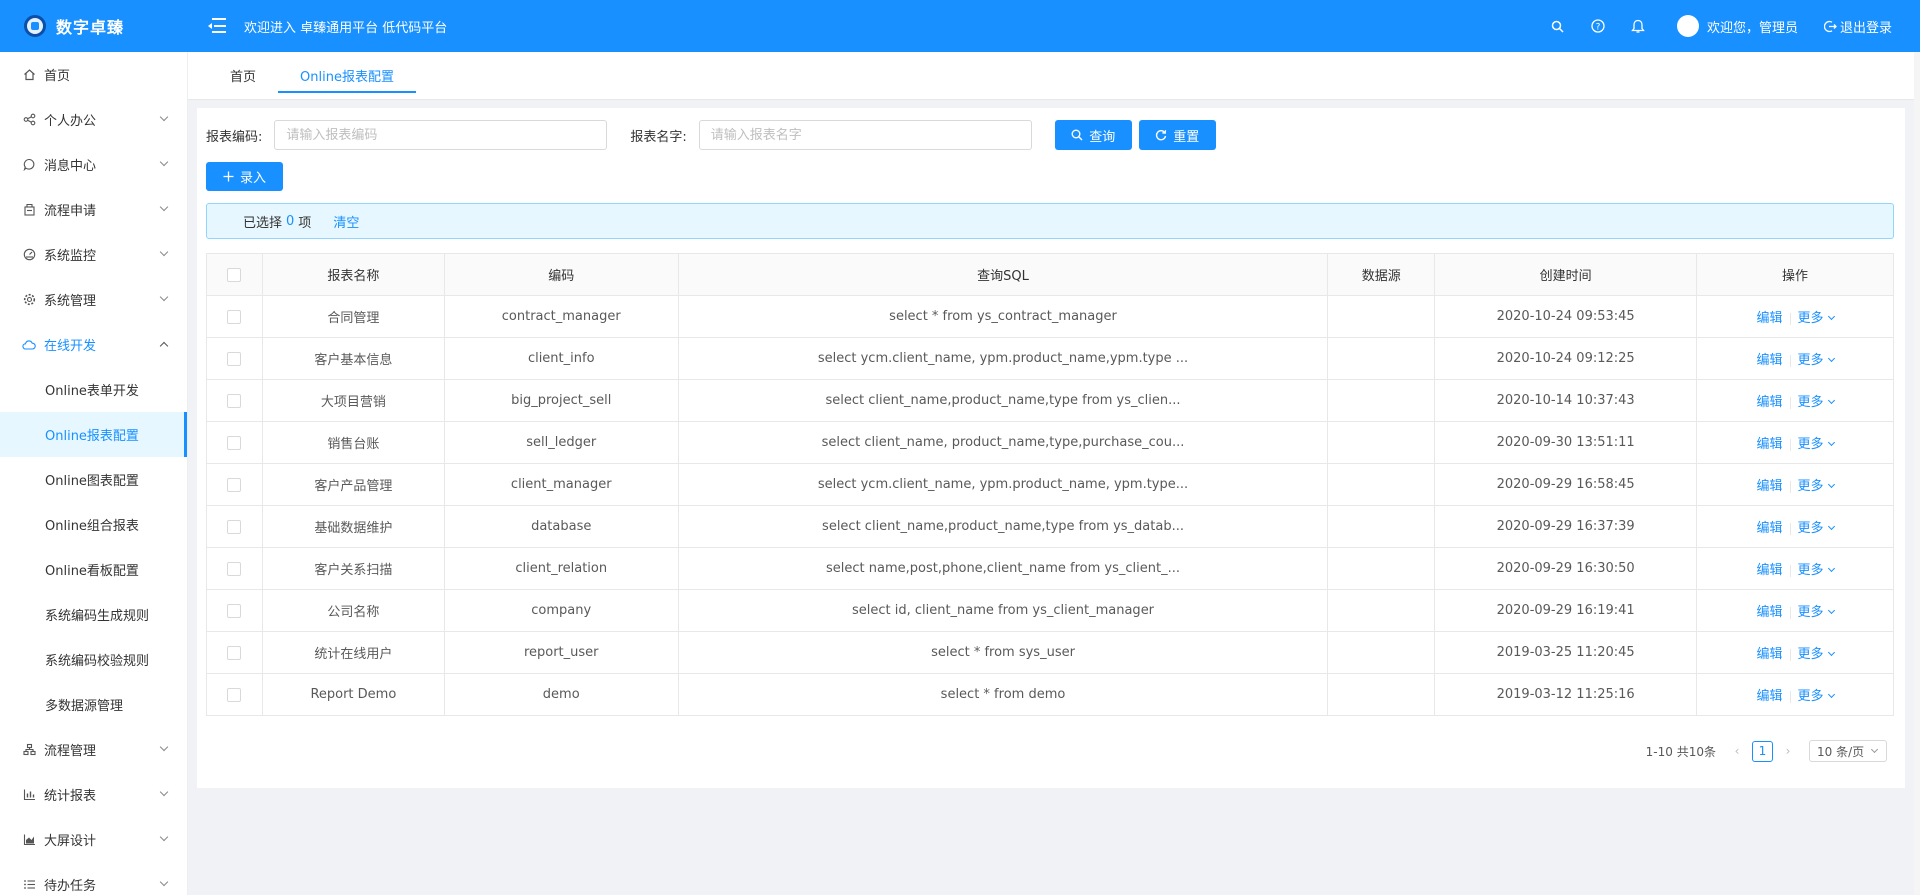 This screenshot has width=1920, height=895. I want to click on clear-selection-link: 清空, so click(346, 221).